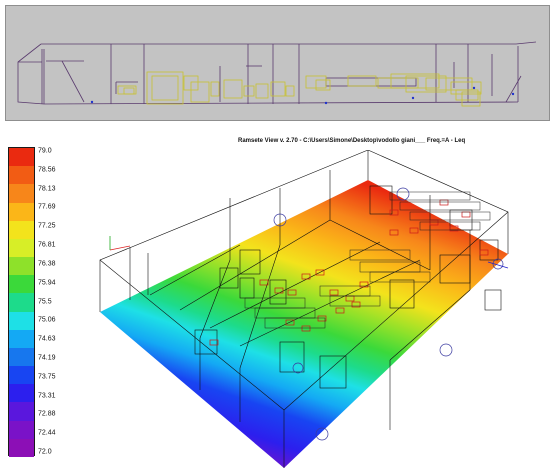 This screenshot has width=558, height=472. Describe the element at coordinates (47, 396) in the screenshot. I see `legend-value-label: 73.31` at that location.